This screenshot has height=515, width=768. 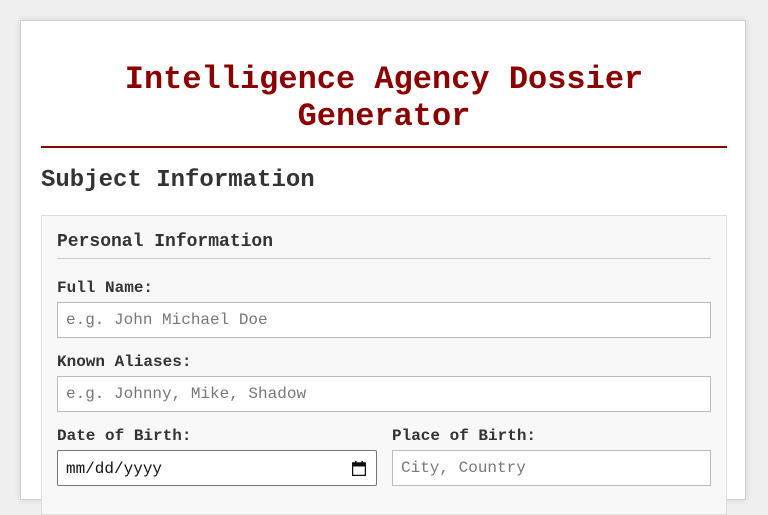 What do you see at coordinates (464, 436) in the screenshot?
I see `place-of-birth-label: Place of Birth:` at bounding box center [464, 436].